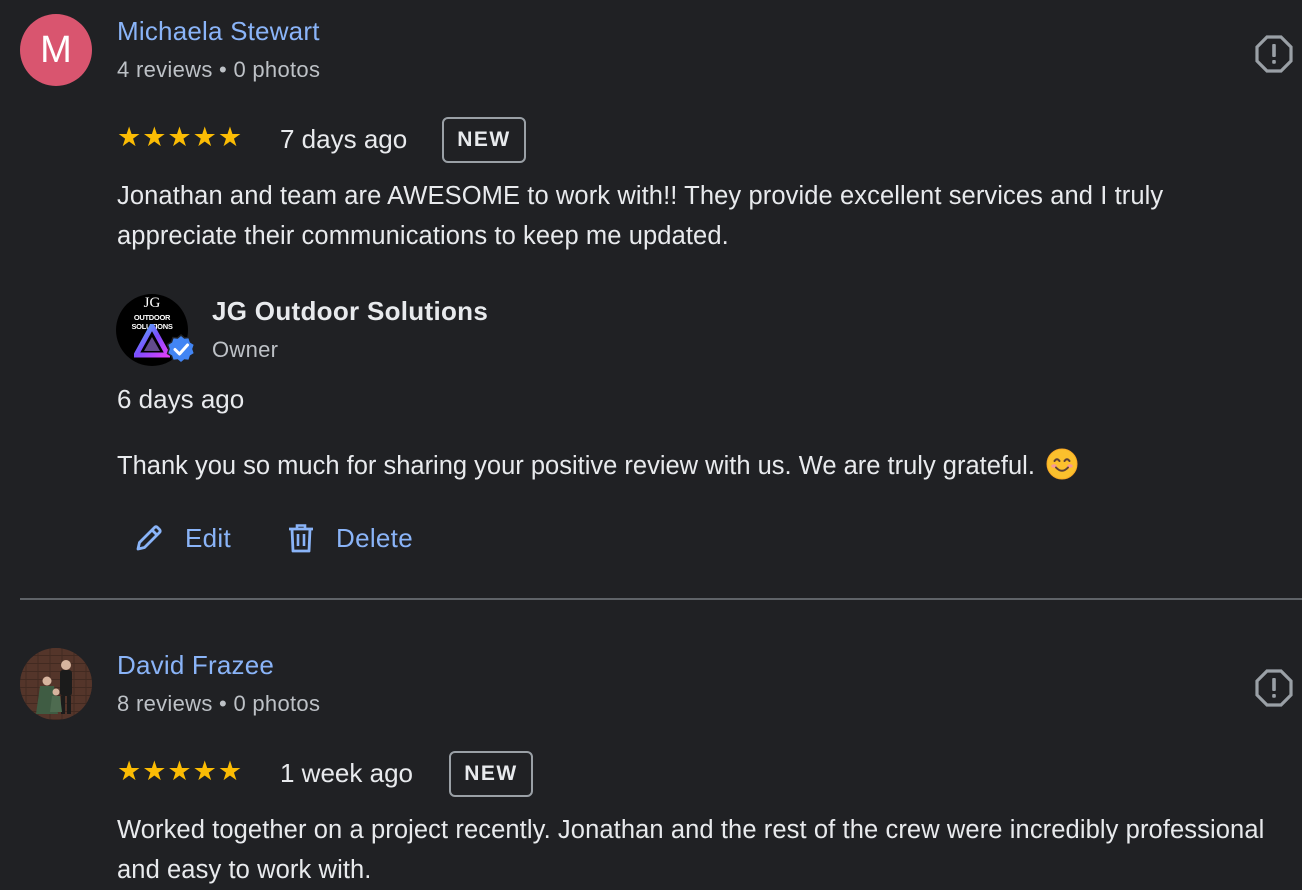 This screenshot has width=1302, height=890. I want to click on edit-reply-button: Edit, so click(182, 538).